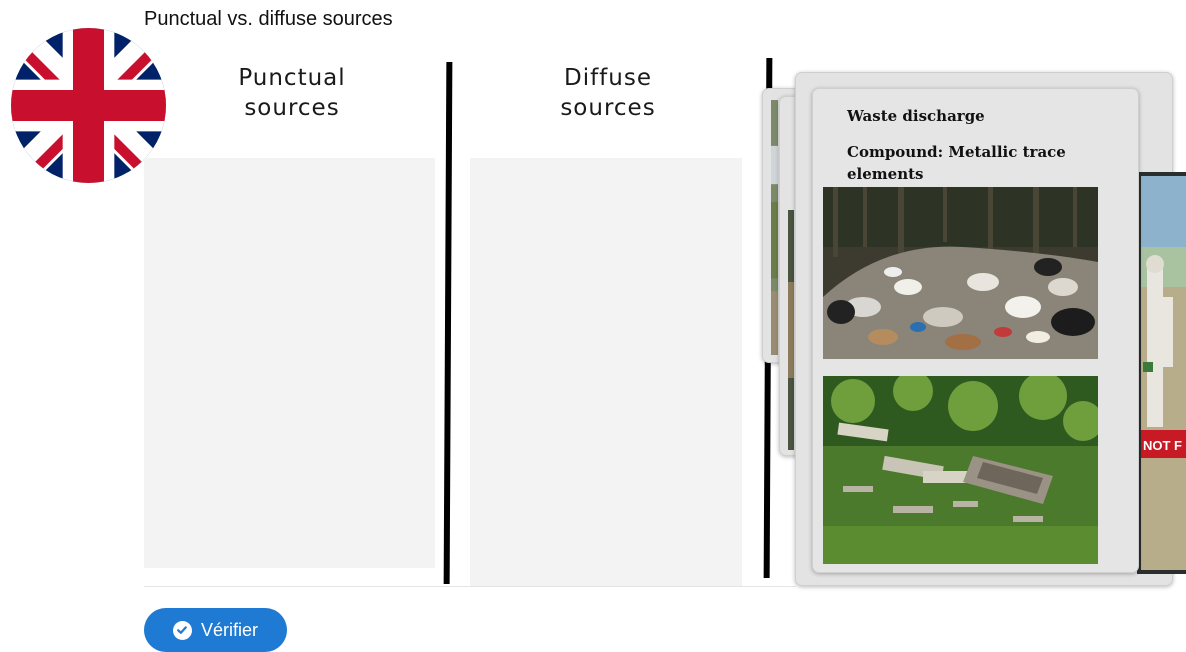 This screenshot has height=652, width=1186. I want to click on card-sign-text: NOT F, so click(1162, 445).